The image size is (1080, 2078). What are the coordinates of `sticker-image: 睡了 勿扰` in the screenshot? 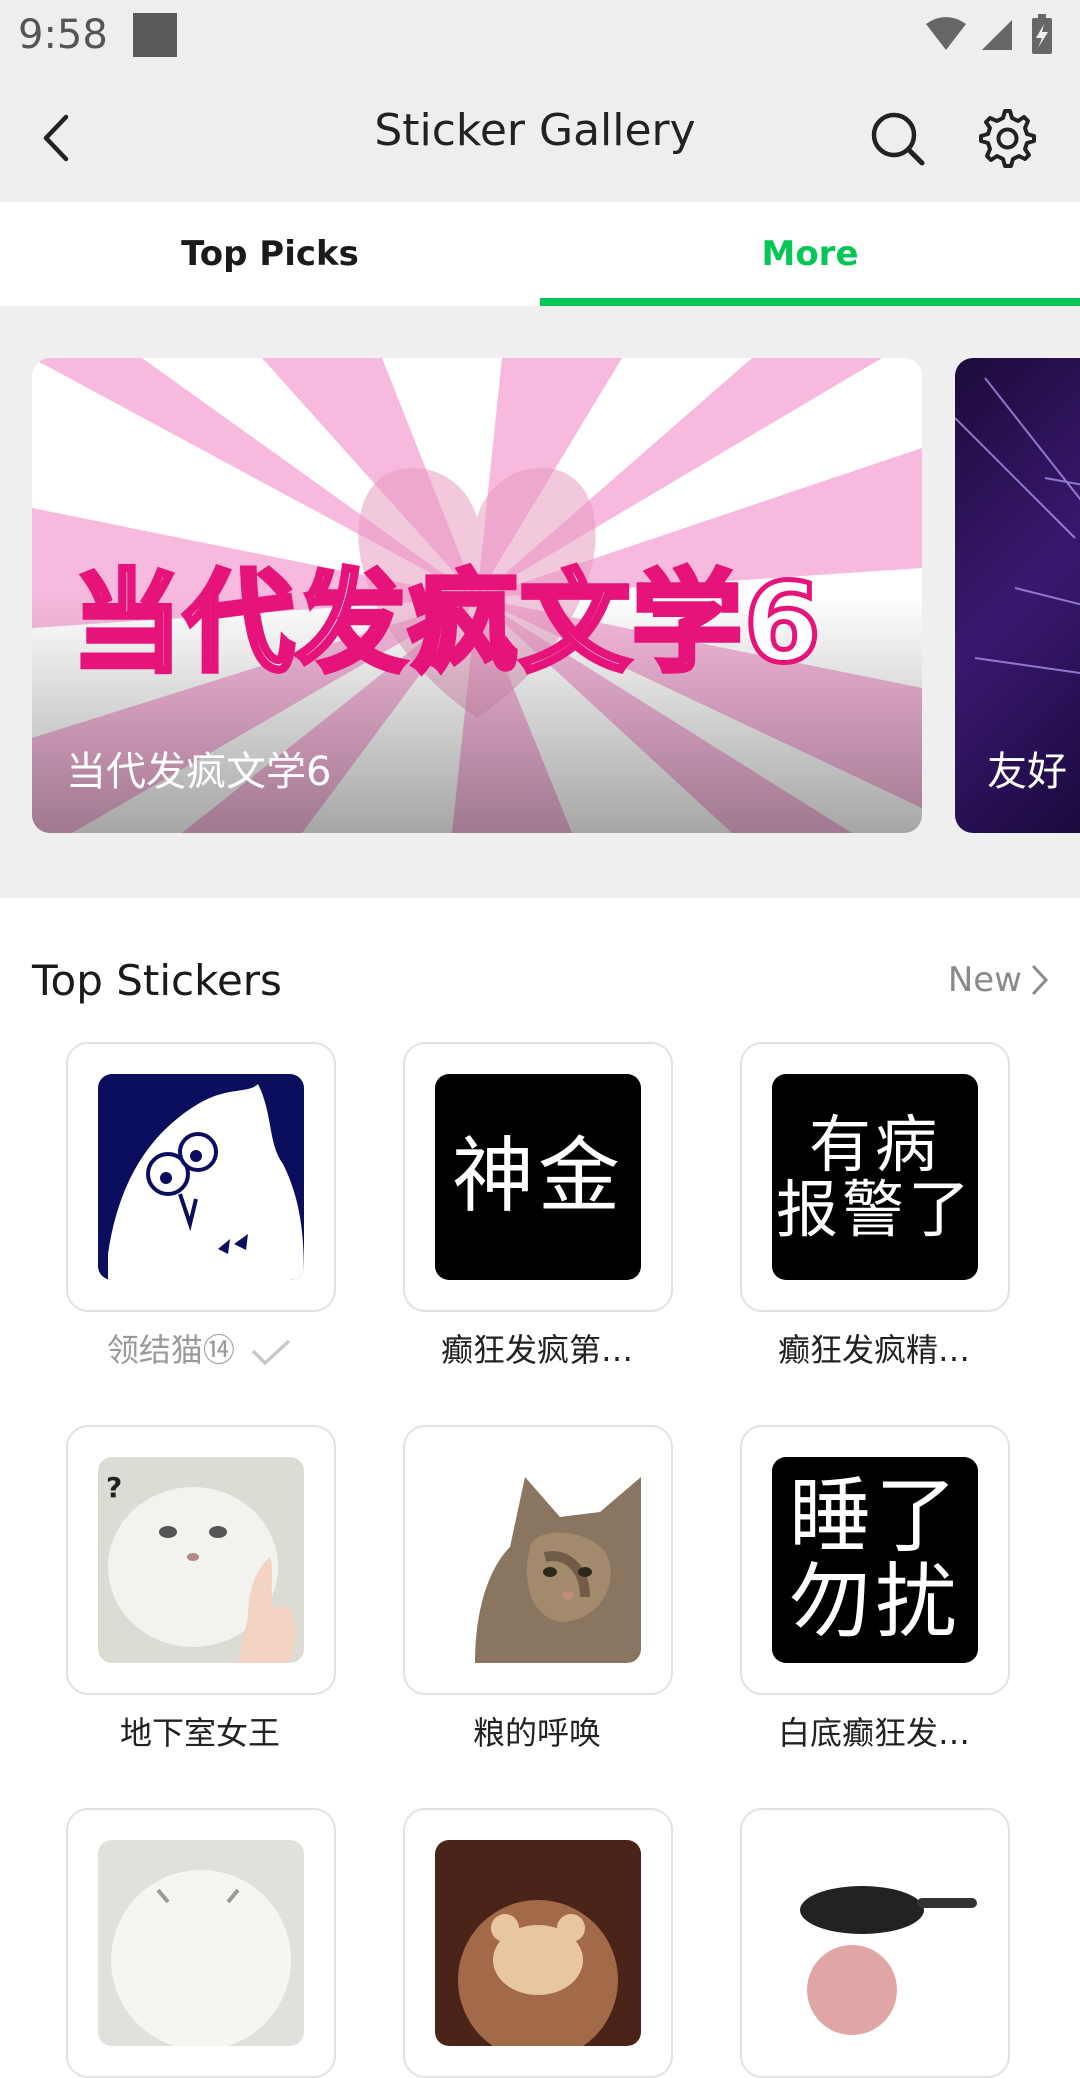 It's located at (875, 1560).